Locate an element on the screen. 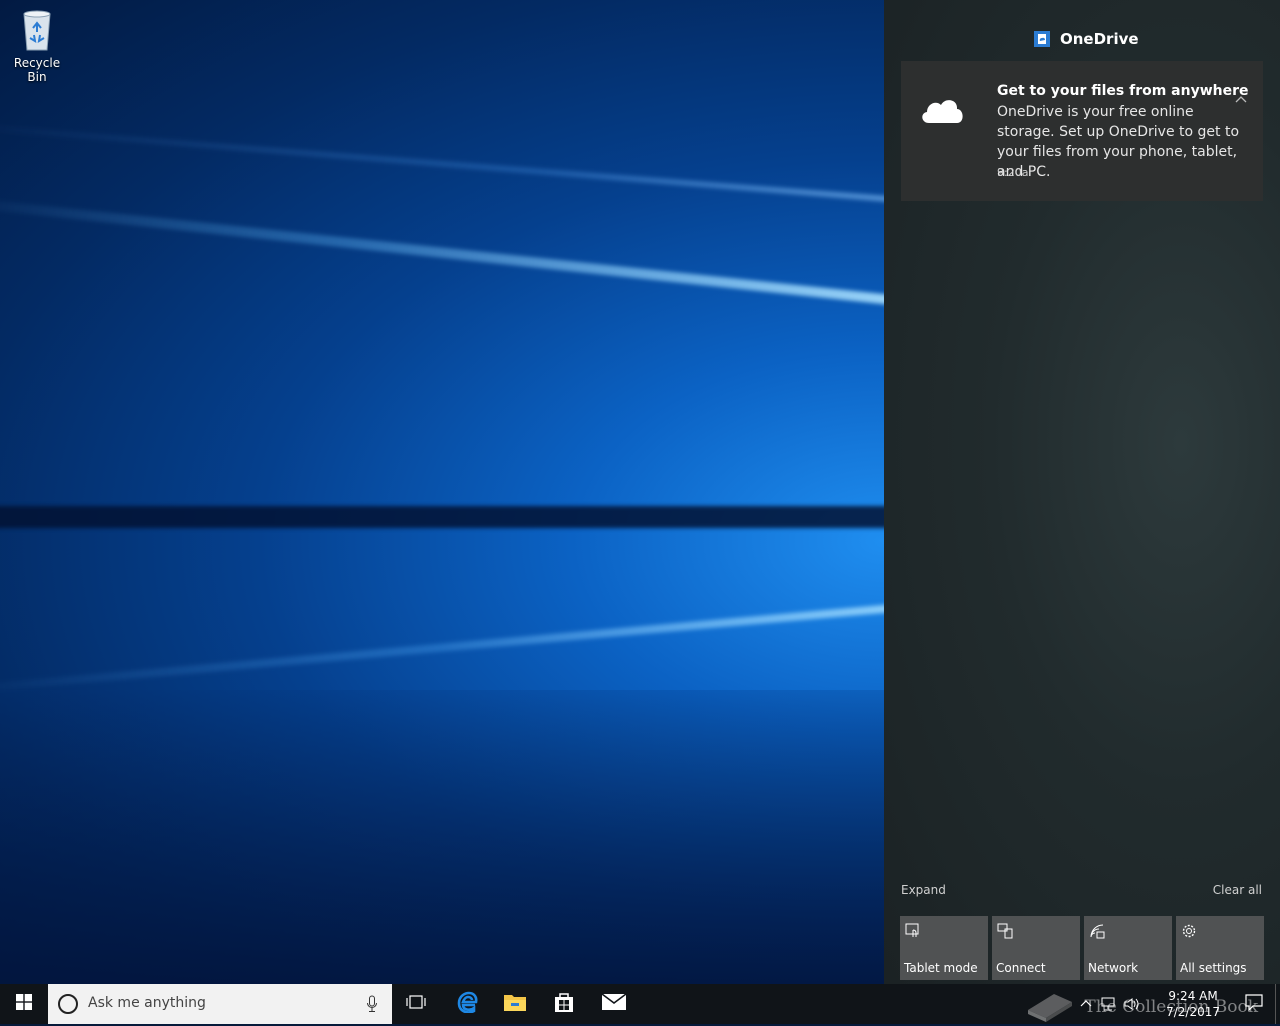  store-icon is located at coordinates (564, 1004).